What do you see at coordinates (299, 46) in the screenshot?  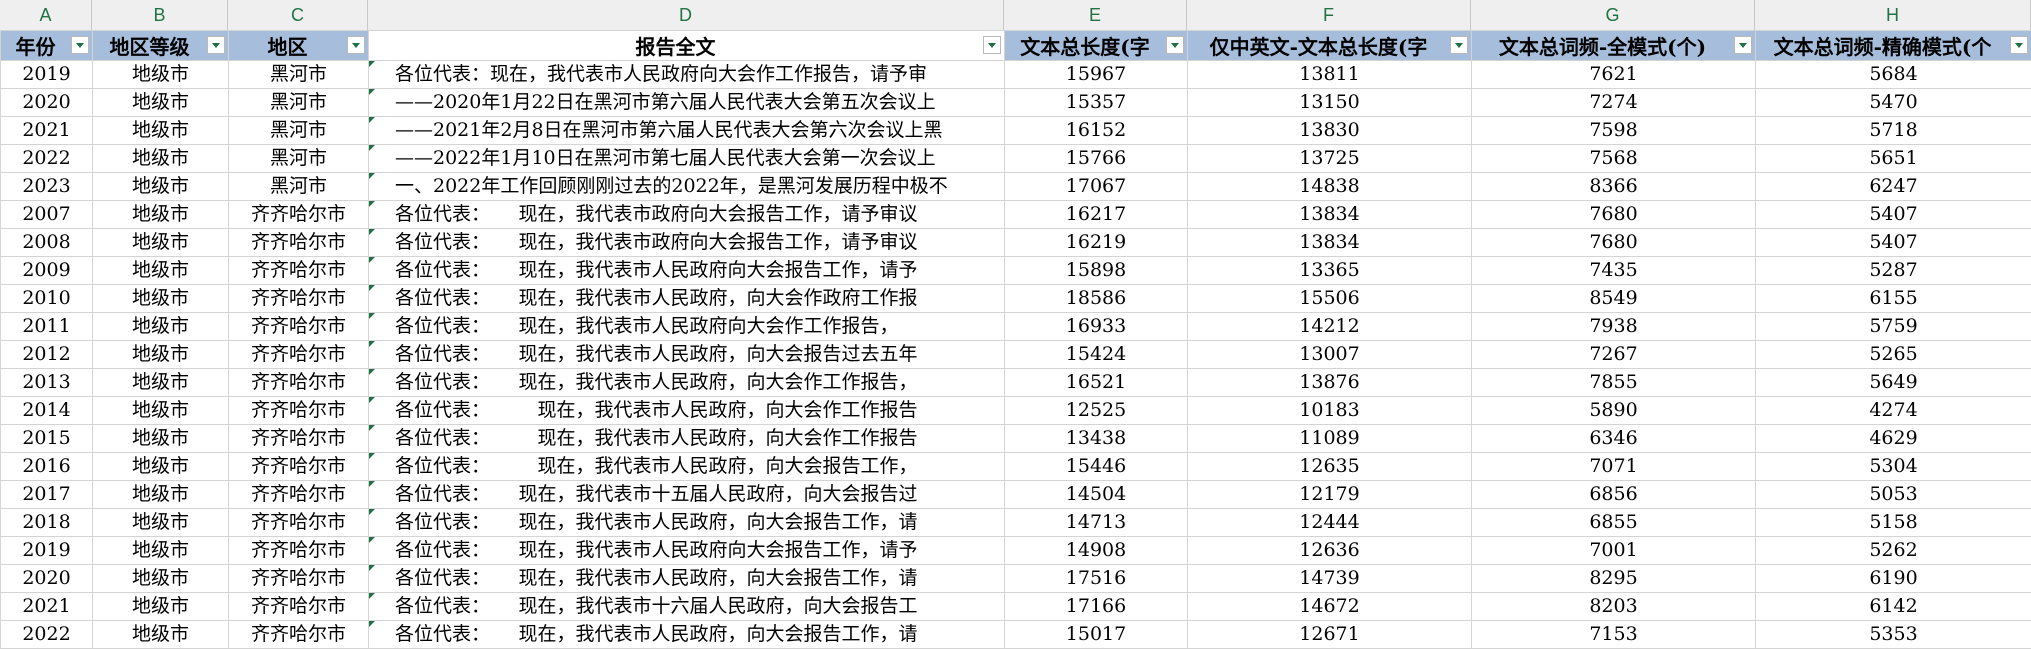 I see `header-cell-region: 地区` at bounding box center [299, 46].